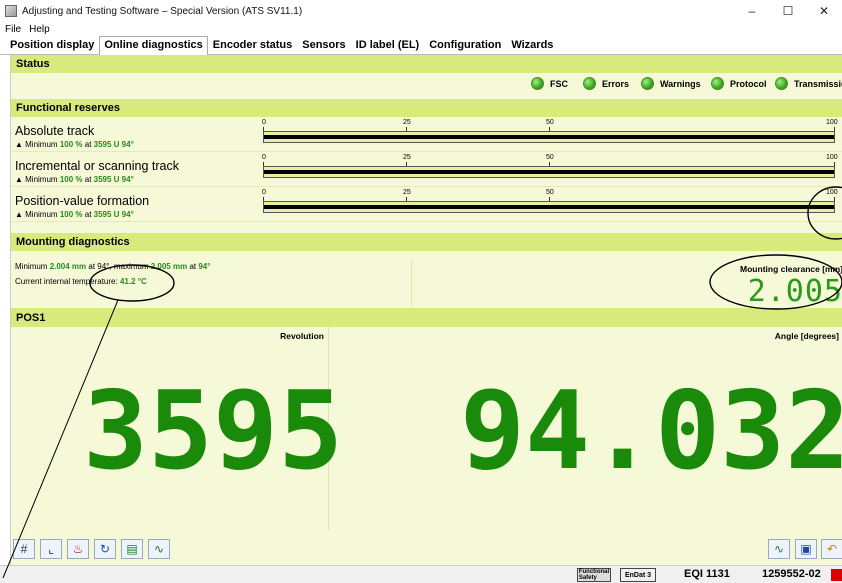 The width and height of the screenshot is (842, 583). I want to click on save-icon: ▣, so click(806, 549).